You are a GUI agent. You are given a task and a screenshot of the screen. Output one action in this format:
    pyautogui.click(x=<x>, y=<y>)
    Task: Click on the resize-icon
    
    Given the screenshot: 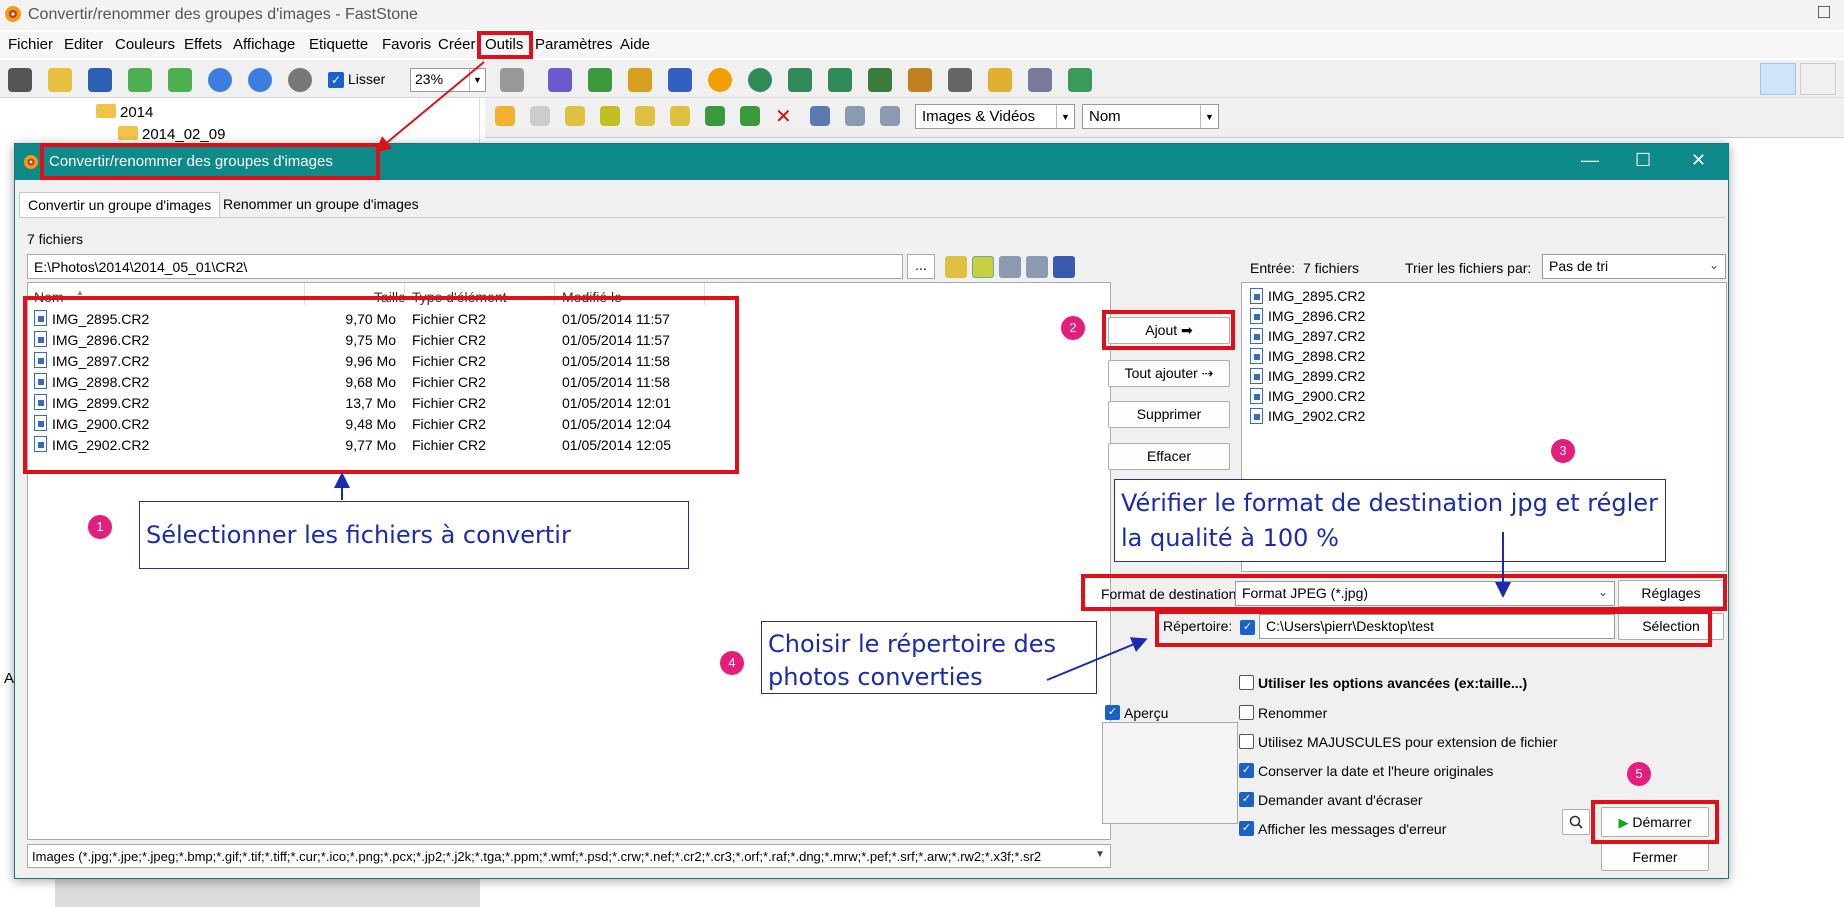 What is the action you would take?
    pyautogui.click(x=640, y=80)
    